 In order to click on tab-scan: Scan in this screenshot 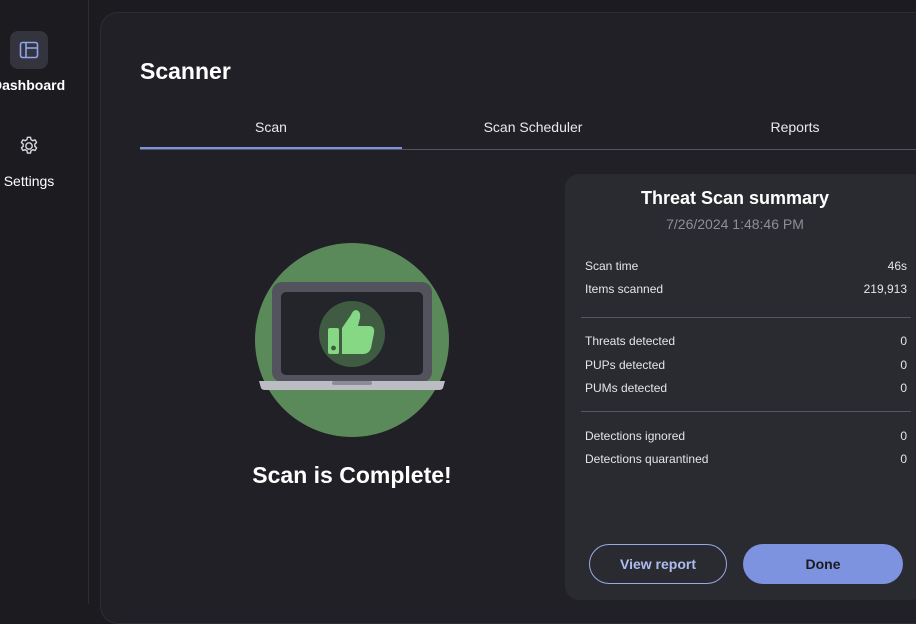, I will do `click(271, 129)`.